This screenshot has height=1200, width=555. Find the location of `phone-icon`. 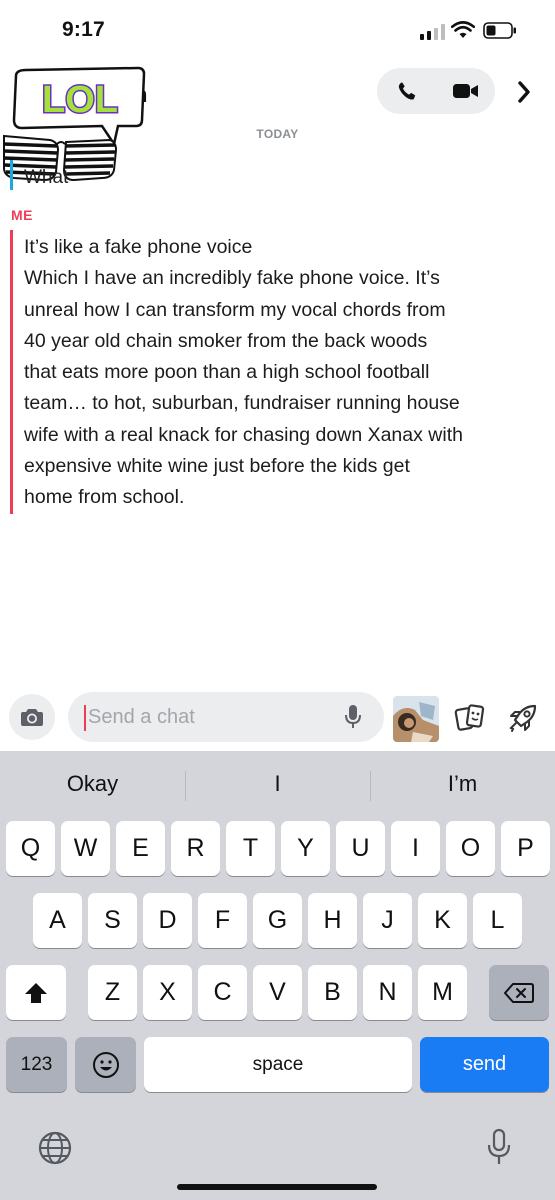

phone-icon is located at coordinates (406, 91).